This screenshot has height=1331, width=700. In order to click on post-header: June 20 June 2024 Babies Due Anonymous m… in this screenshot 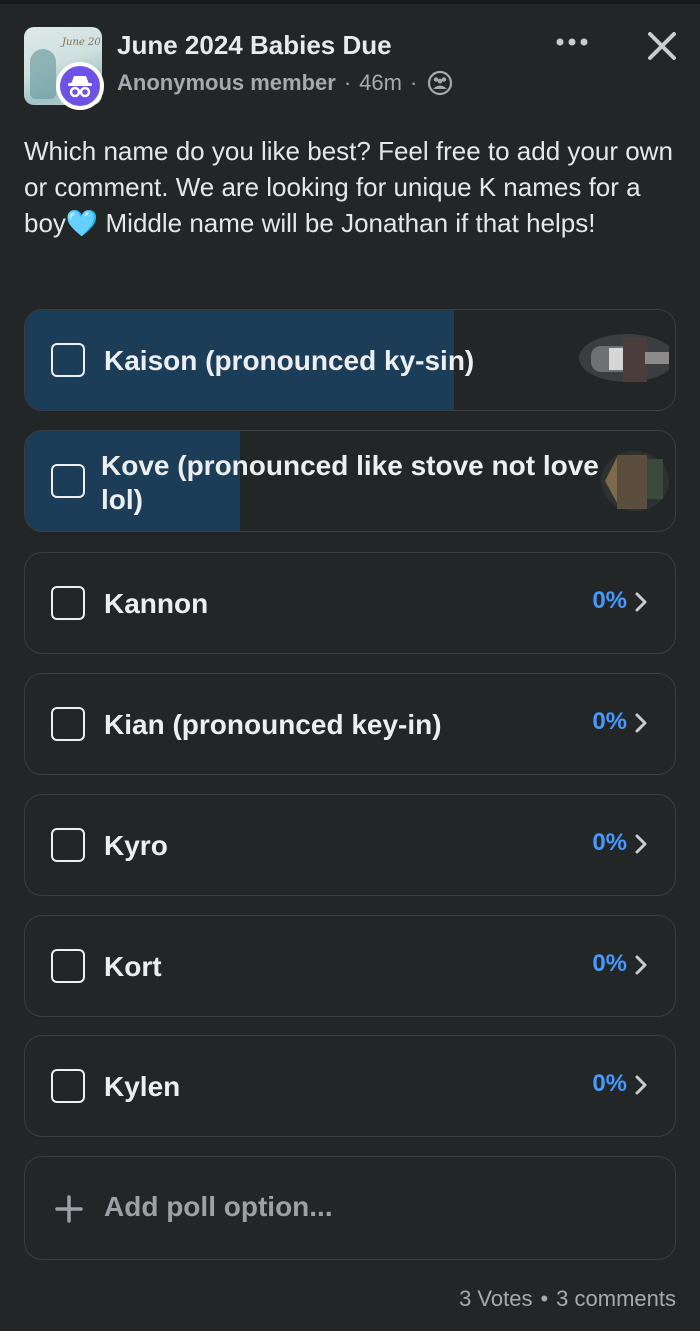, I will do `click(350, 68)`.